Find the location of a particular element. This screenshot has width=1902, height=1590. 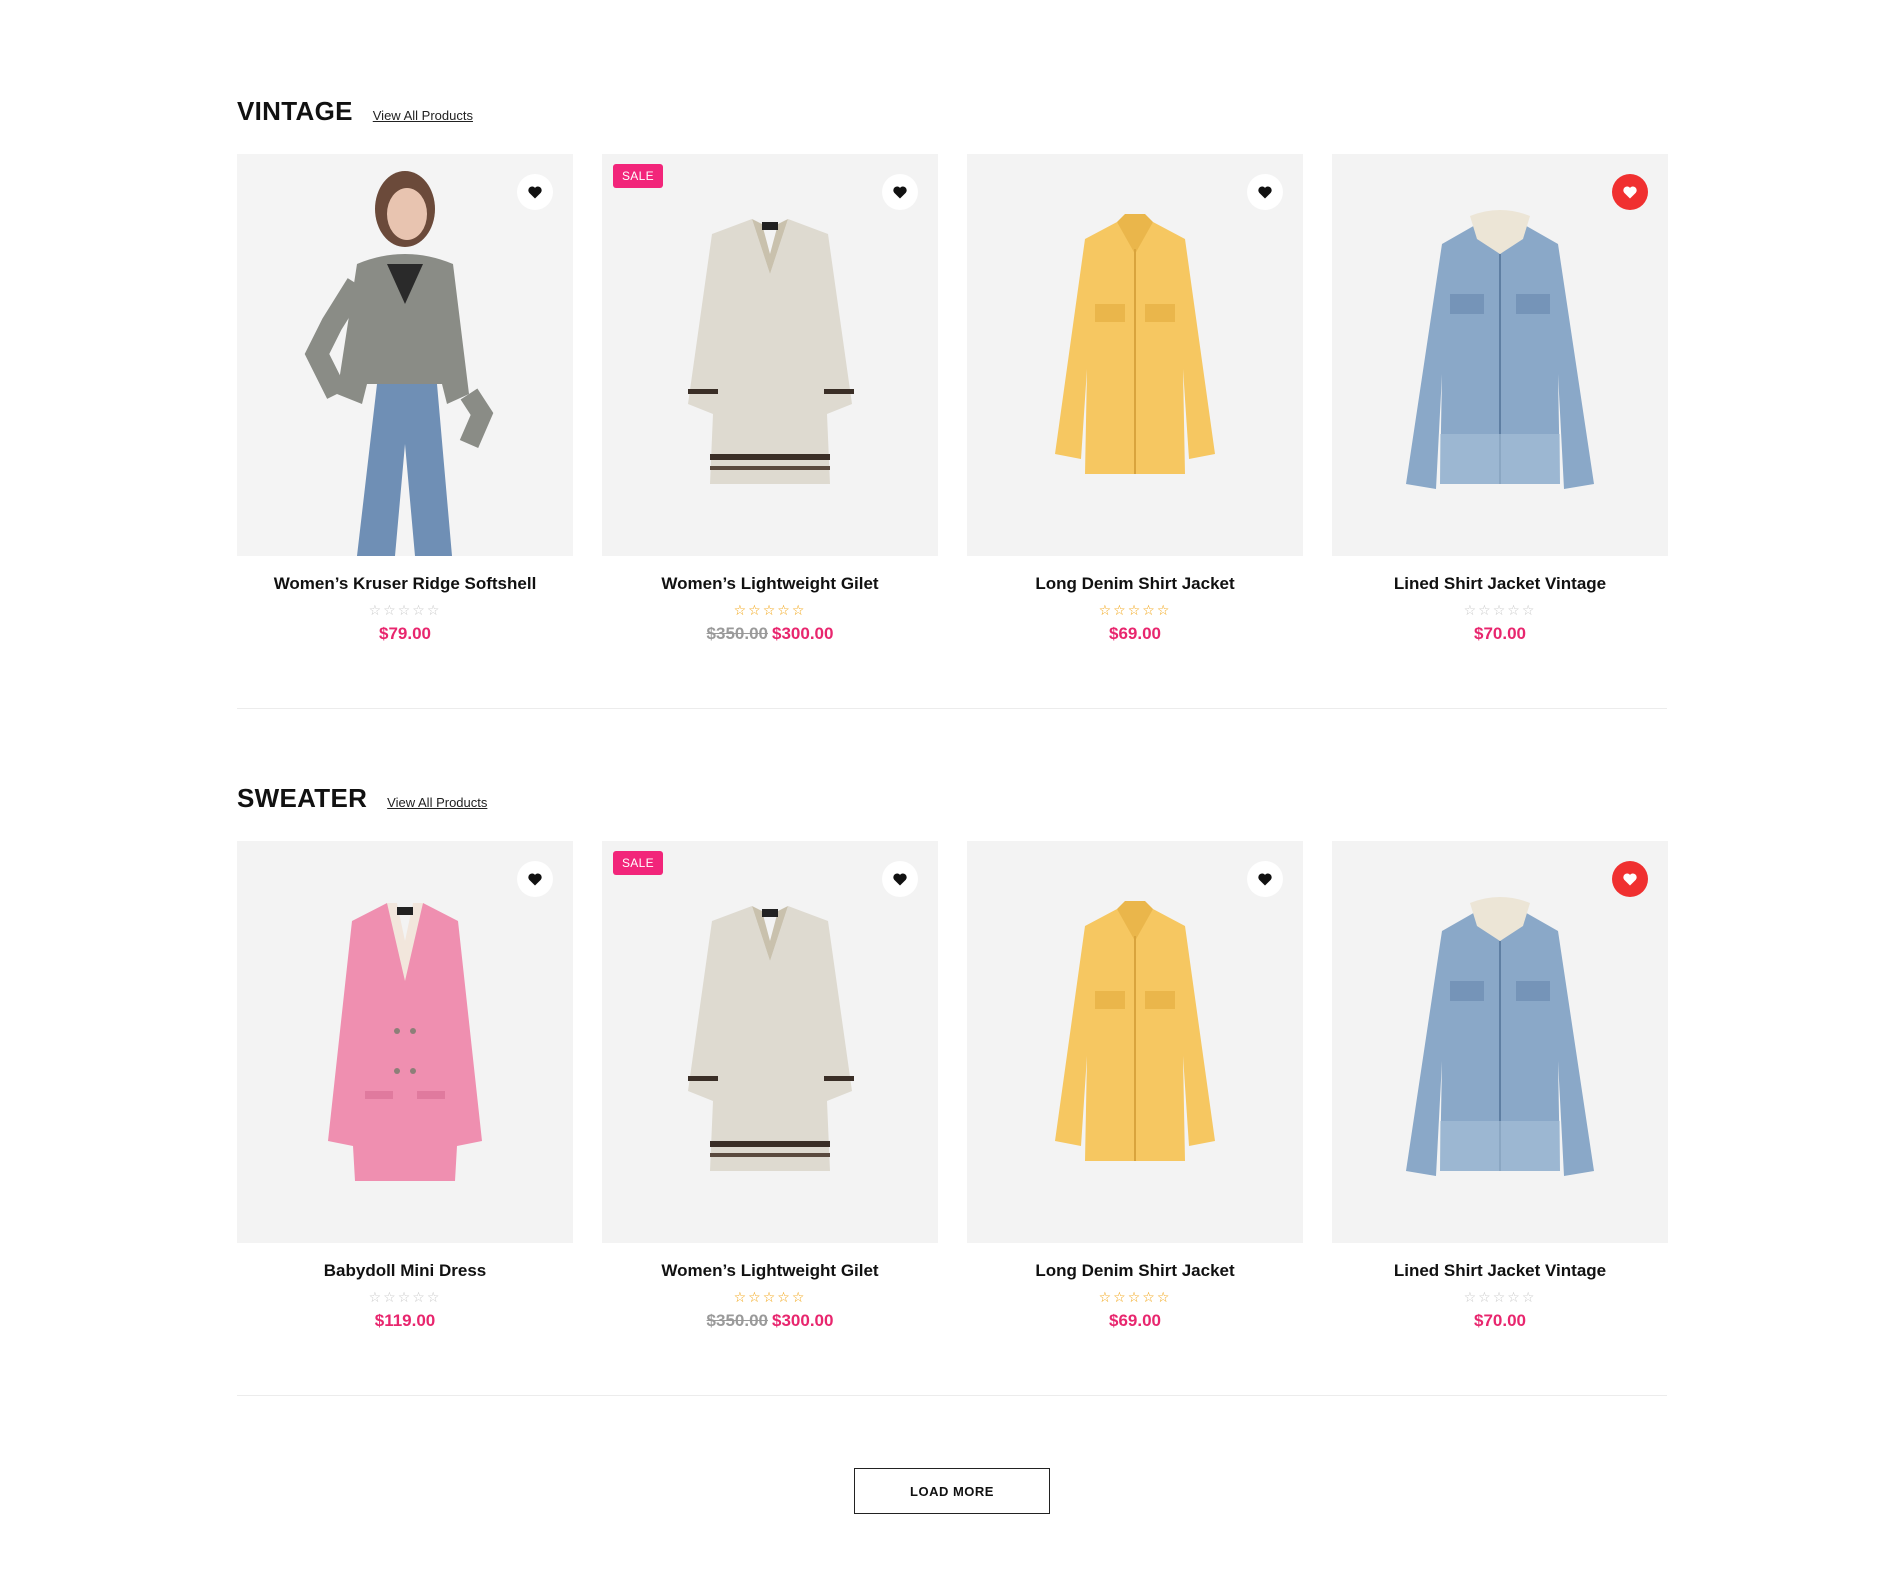

section-title: VINTAGE is located at coordinates (295, 111).